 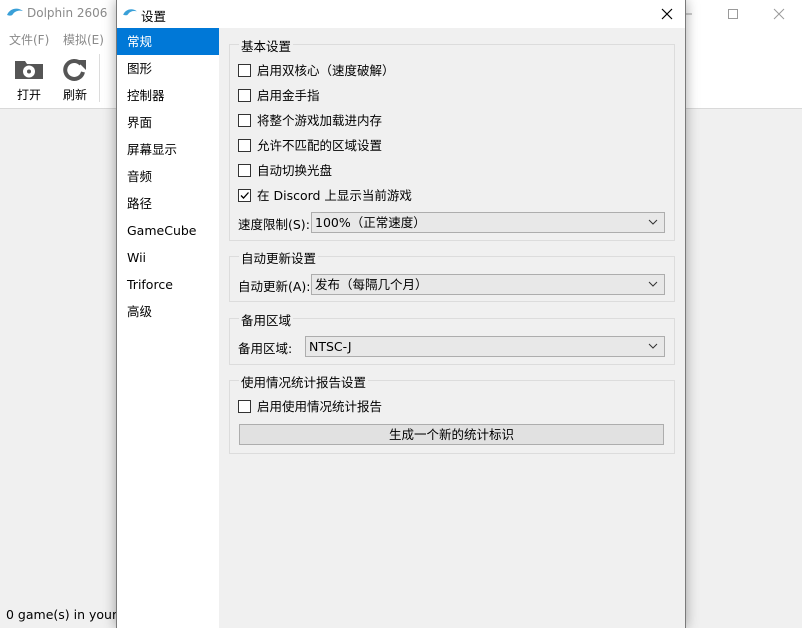 What do you see at coordinates (67, 614) in the screenshot?
I see `status-text: 0 game(s) in your c` at bounding box center [67, 614].